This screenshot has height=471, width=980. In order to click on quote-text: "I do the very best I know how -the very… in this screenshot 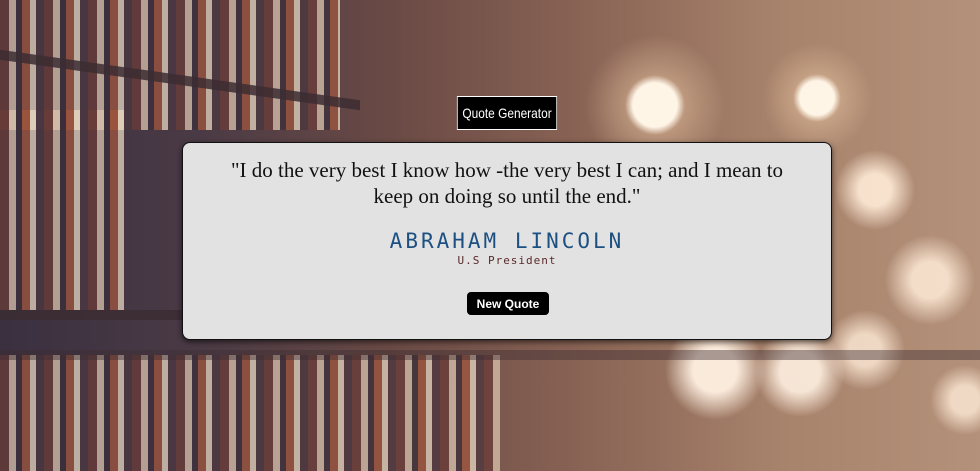, I will do `click(507, 183)`.